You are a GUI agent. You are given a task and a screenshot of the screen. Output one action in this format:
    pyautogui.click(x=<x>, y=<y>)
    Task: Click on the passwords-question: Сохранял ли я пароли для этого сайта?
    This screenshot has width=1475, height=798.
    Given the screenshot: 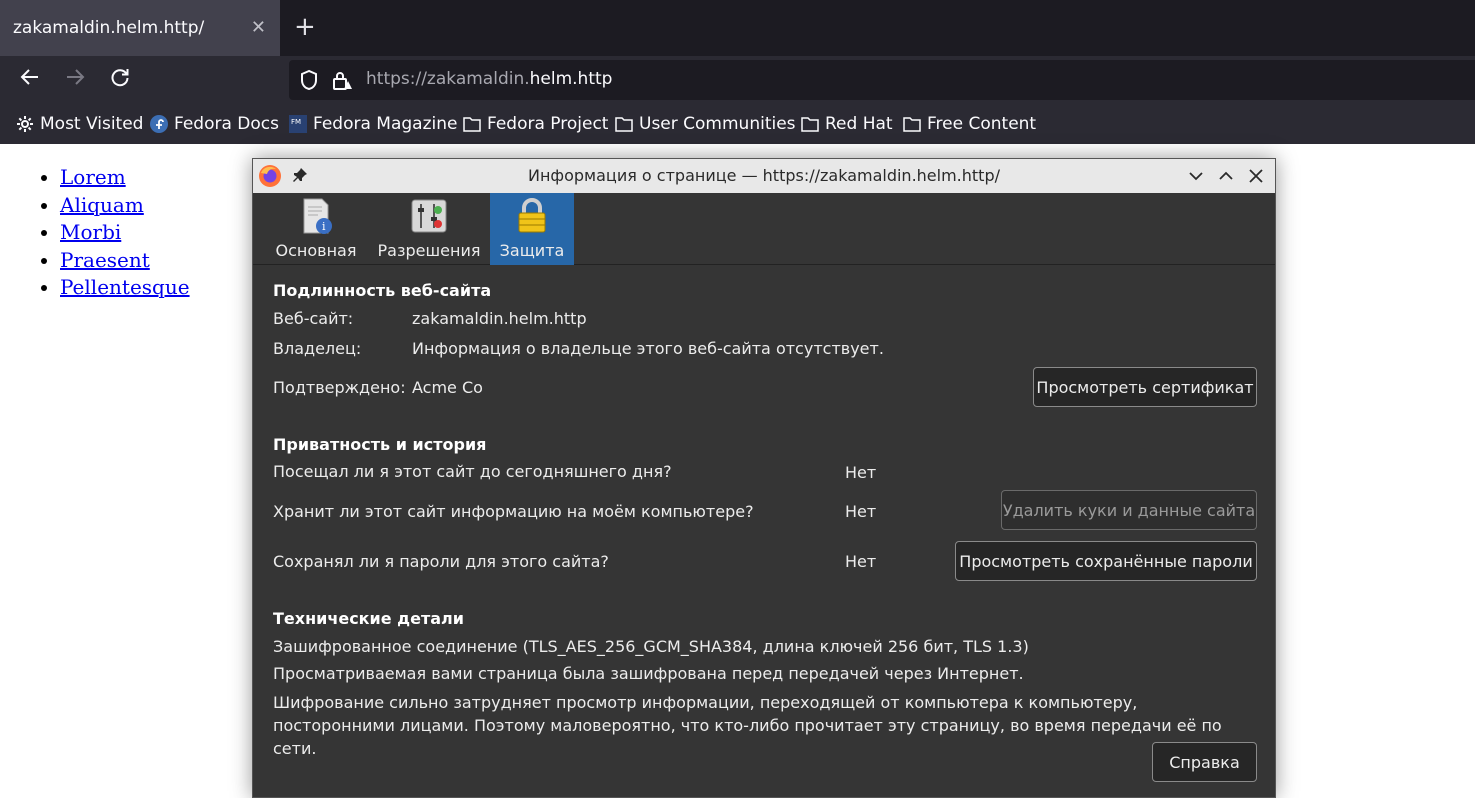 What is the action you would take?
    pyautogui.click(x=441, y=561)
    